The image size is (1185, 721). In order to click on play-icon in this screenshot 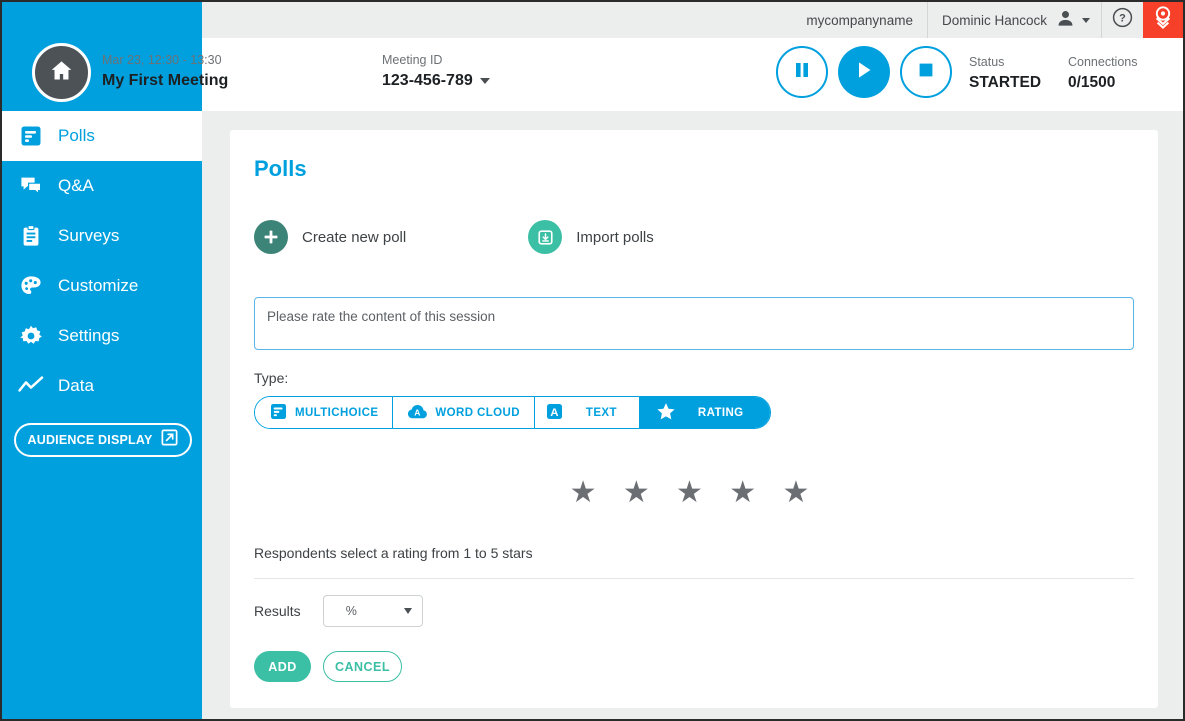, I will do `click(864, 72)`.